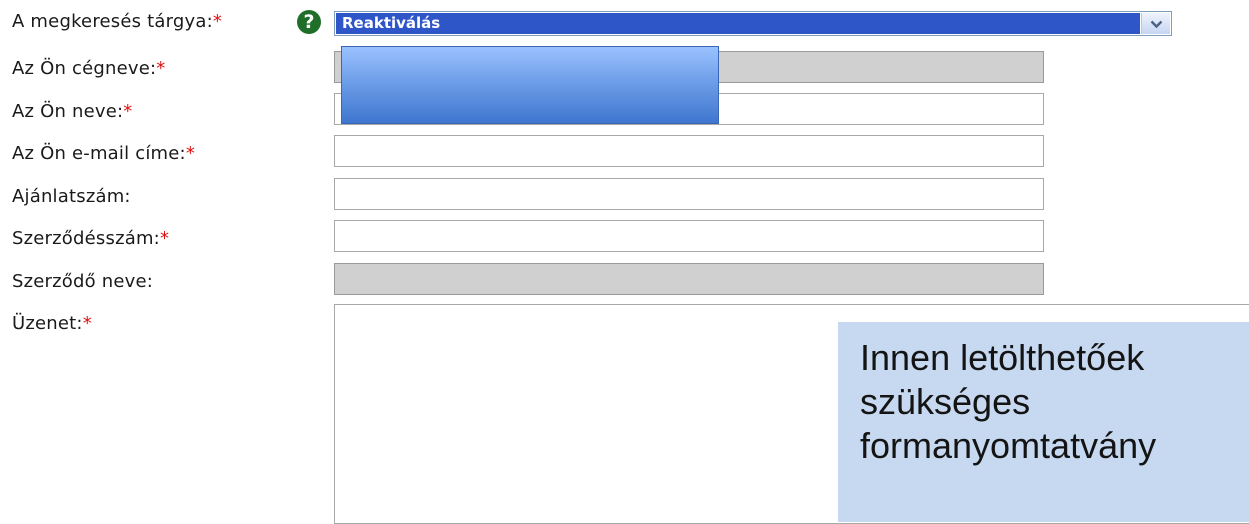 The width and height of the screenshot is (1249, 524). Describe the element at coordinates (84, 68) in the screenshot. I see `company-name-label-text: Az Ön cégneve:` at that location.